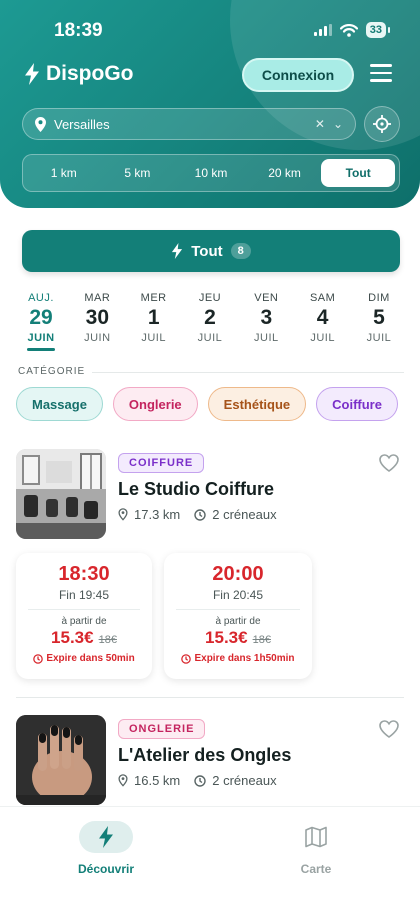 This screenshot has height=910, width=420. I want to click on radius-option-5km: 5 km, so click(138, 173).